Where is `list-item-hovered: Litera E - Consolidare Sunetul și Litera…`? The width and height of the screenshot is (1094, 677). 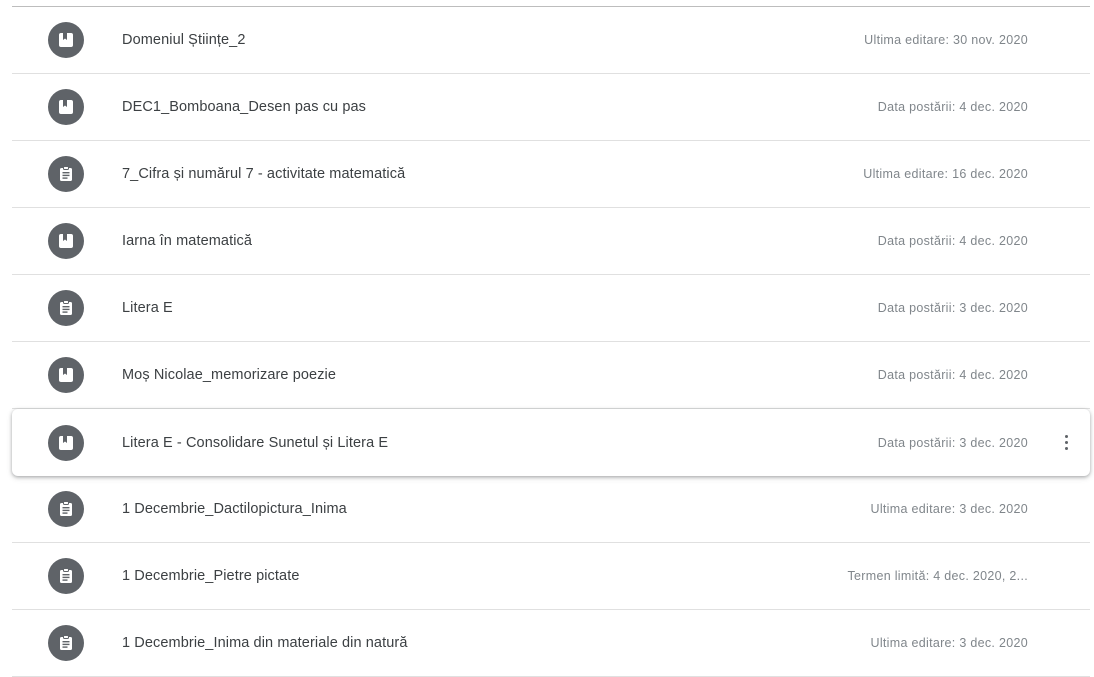
list-item-hovered: Litera E - Consolidare Sunetul și Litera… is located at coordinates (551, 442).